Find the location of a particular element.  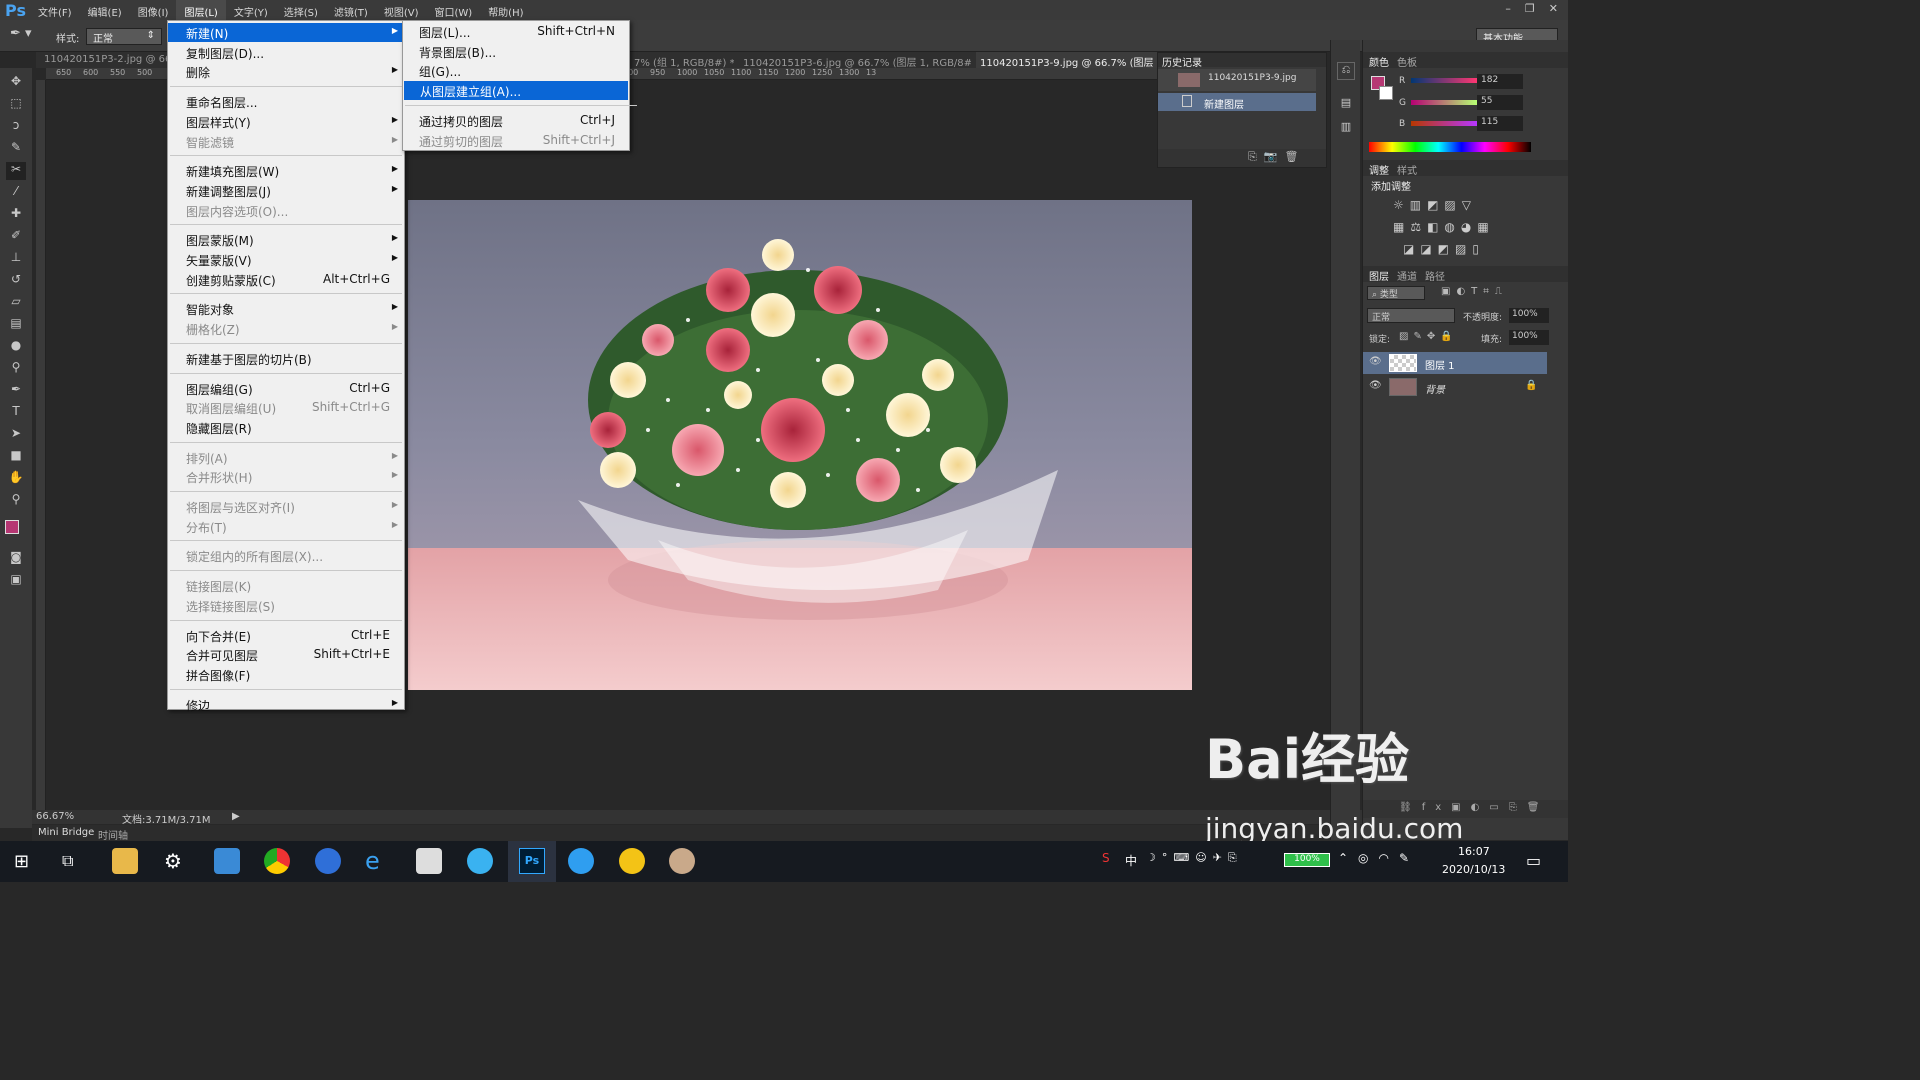

menu-item: 将图层与选区对齐(I) ▶ is located at coordinates (286, 506).